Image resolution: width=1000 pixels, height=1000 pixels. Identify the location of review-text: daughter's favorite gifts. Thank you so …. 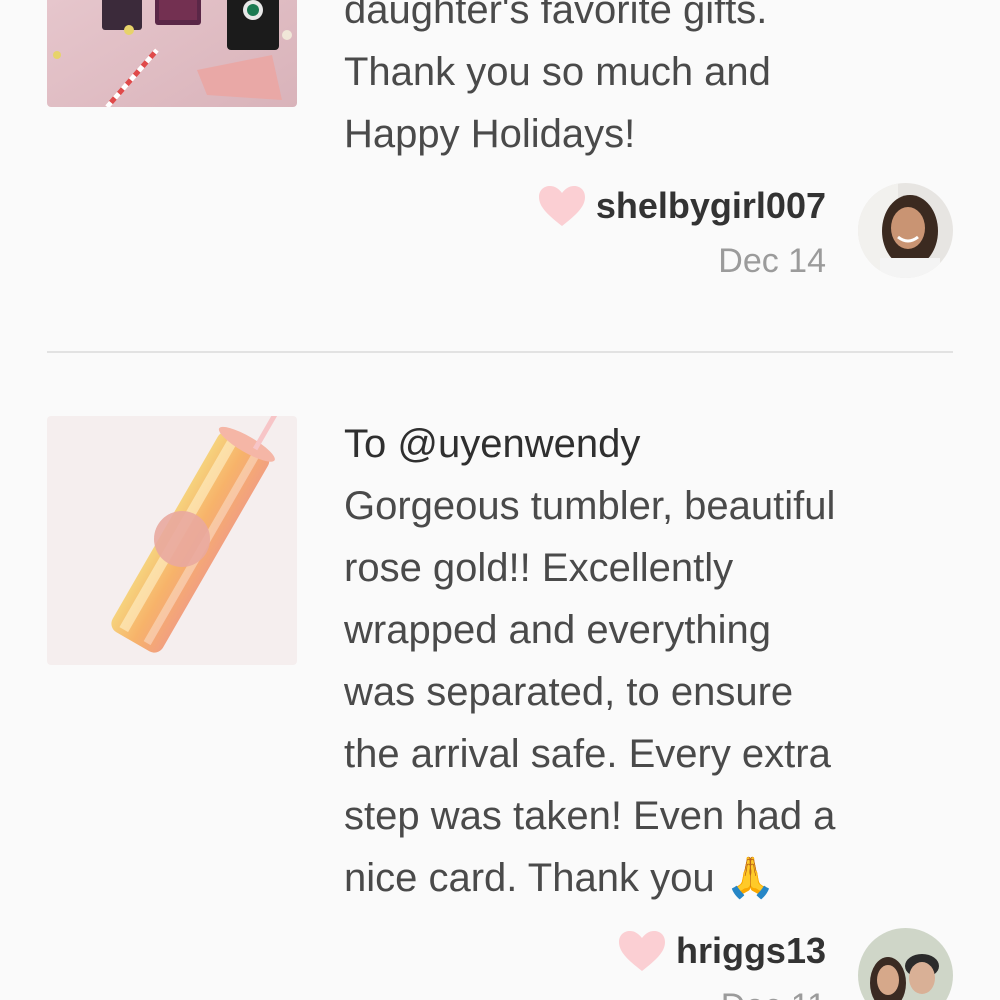
(649, 82).